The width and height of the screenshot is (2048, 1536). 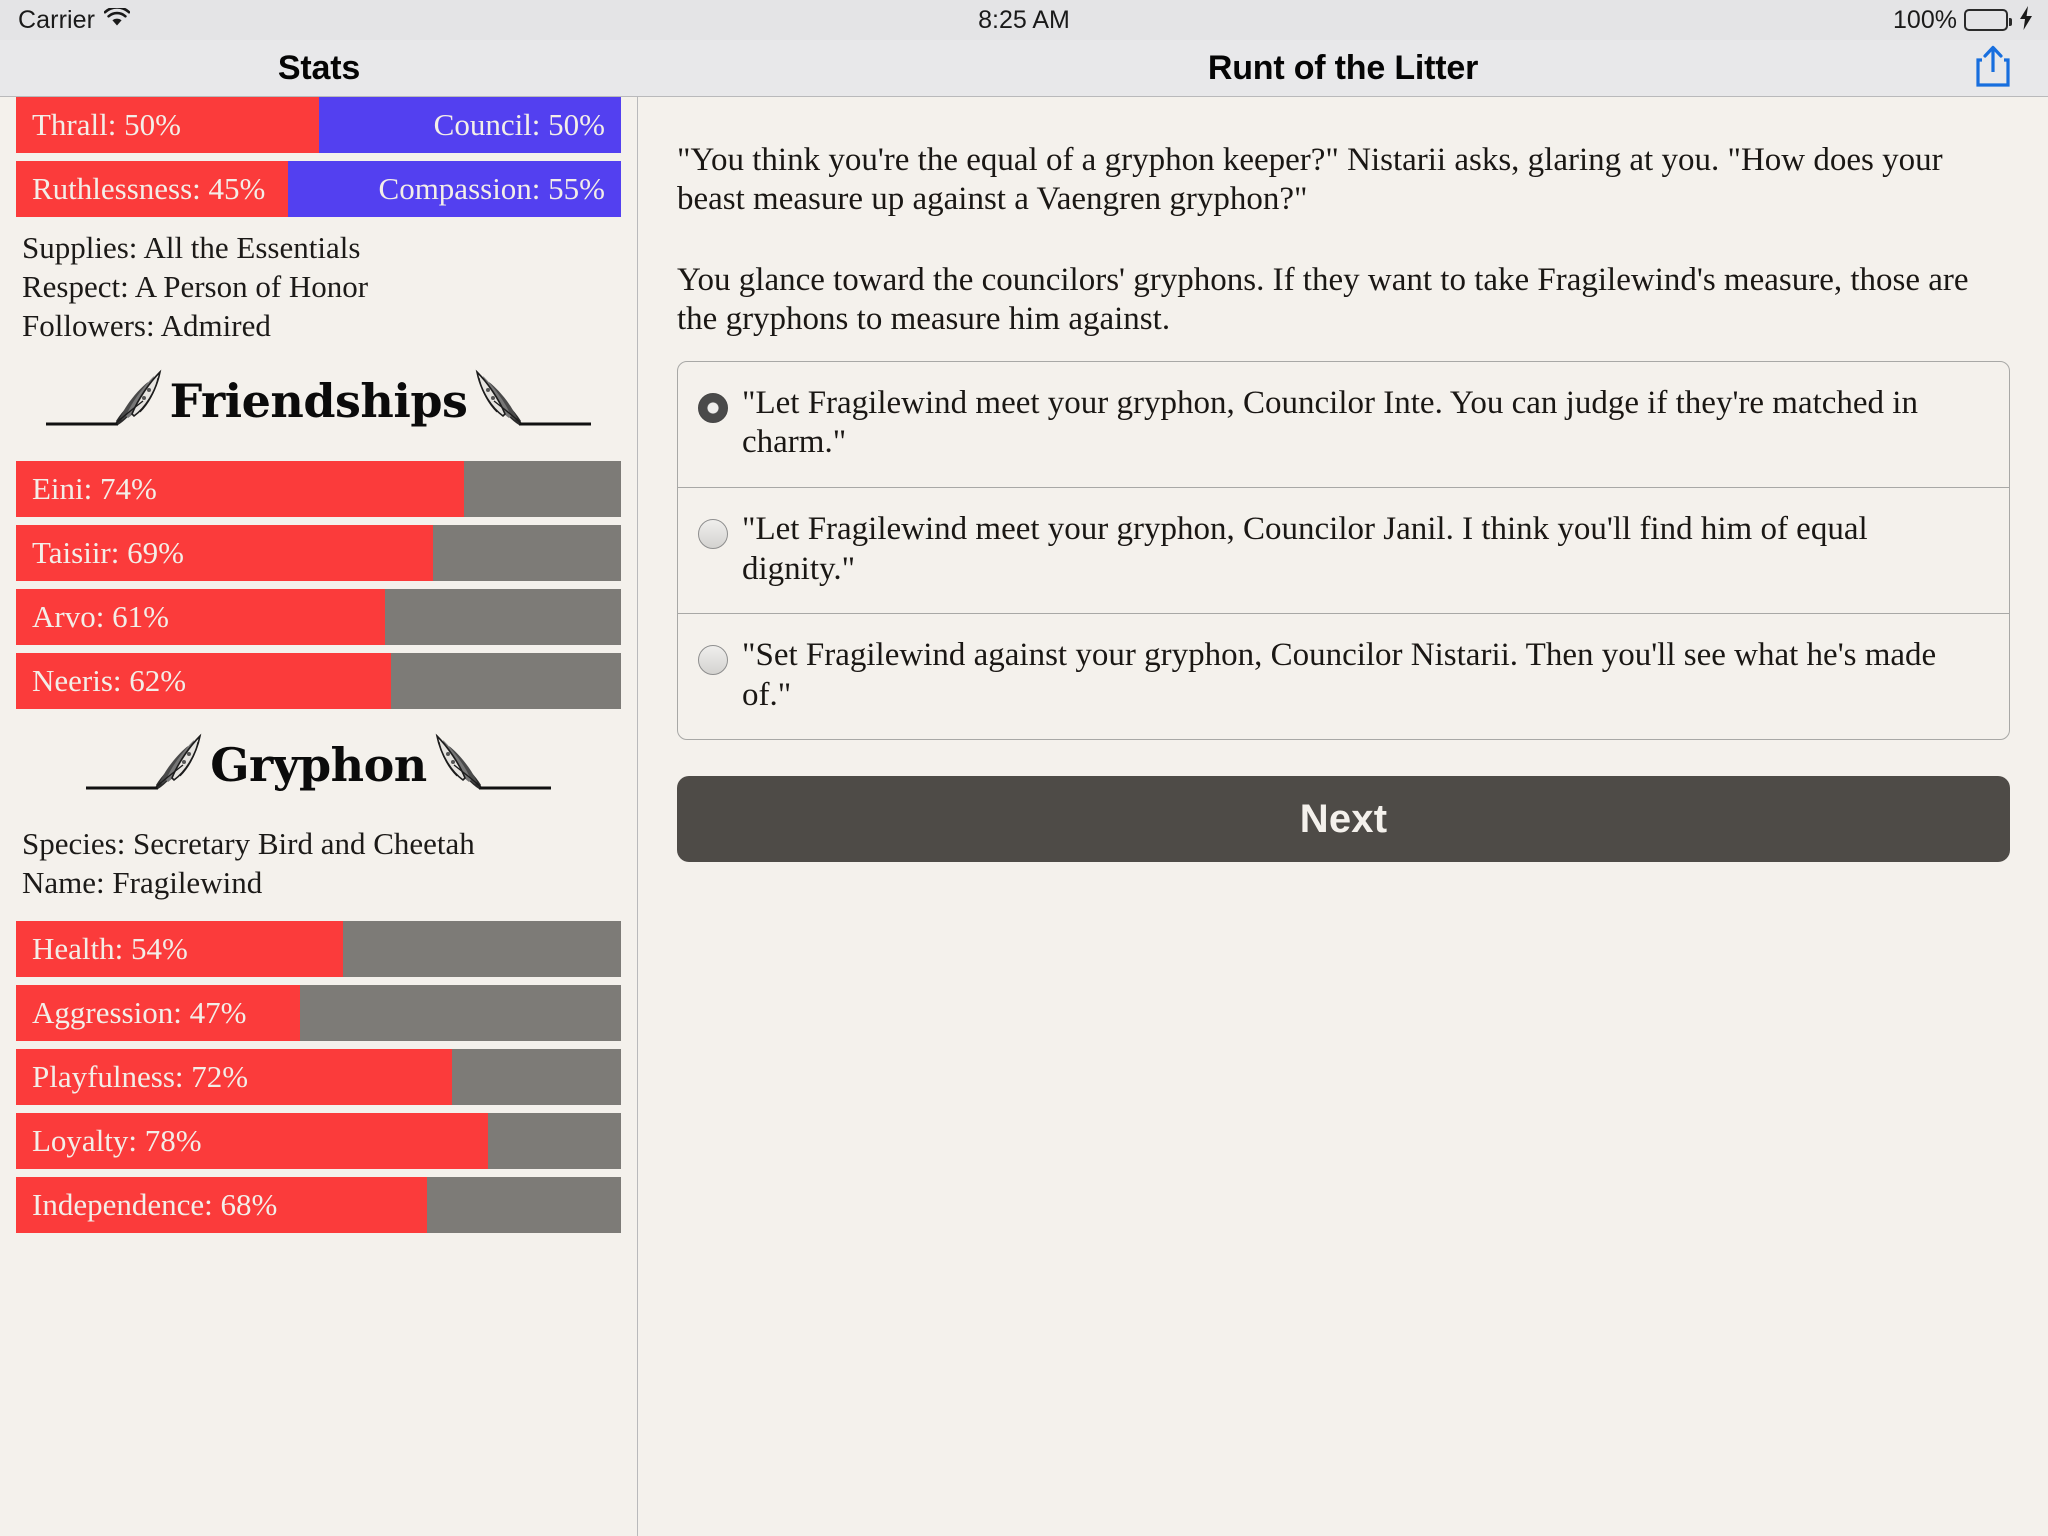 What do you see at coordinates (191, 247) in the screenshot?
I see `text-stat-supplies: Supplies: All the Essentials` at bounding box center [191, 247].